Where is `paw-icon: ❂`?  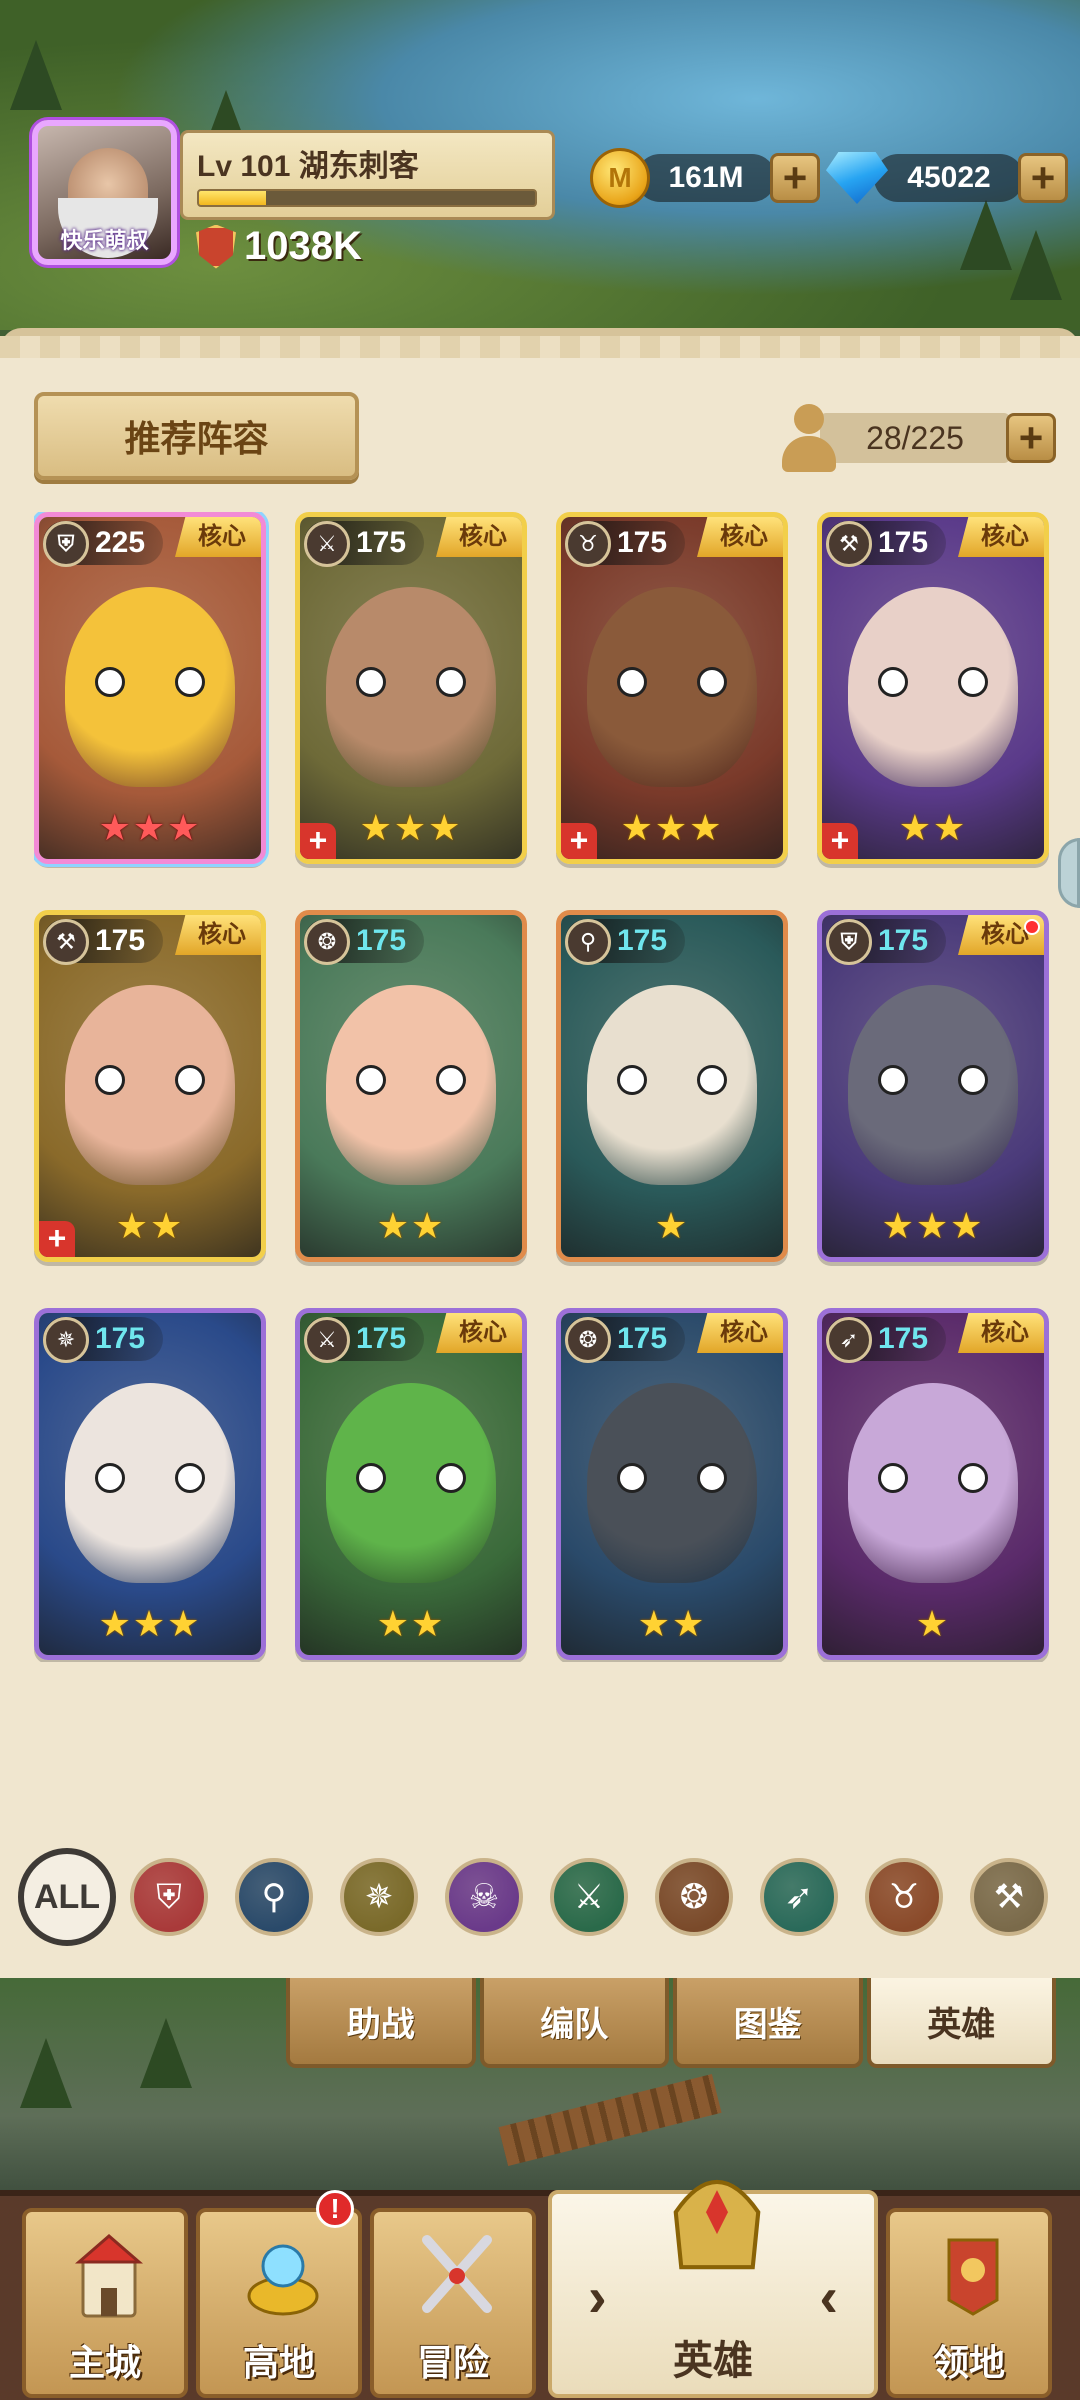 paw-icon: ❂ is located at coordinates (327, 942).